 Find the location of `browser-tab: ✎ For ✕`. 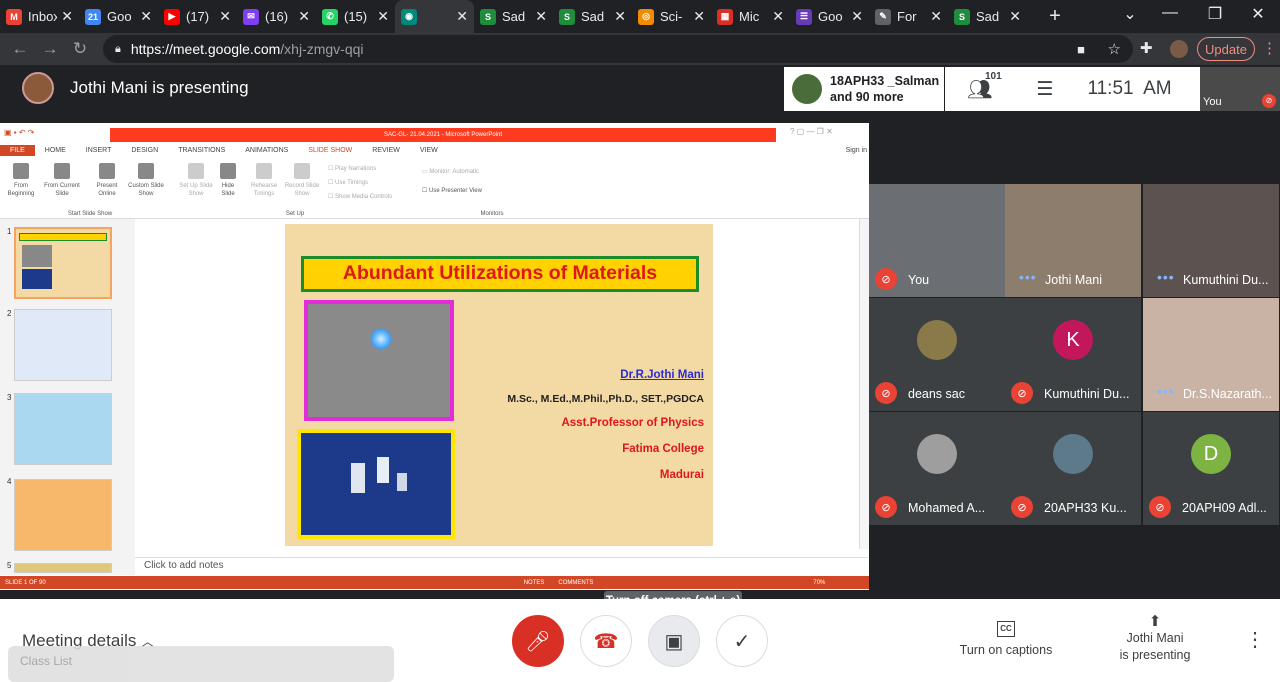

browser-tab: ✎ For ✕ is located at coordinates (908, 16).